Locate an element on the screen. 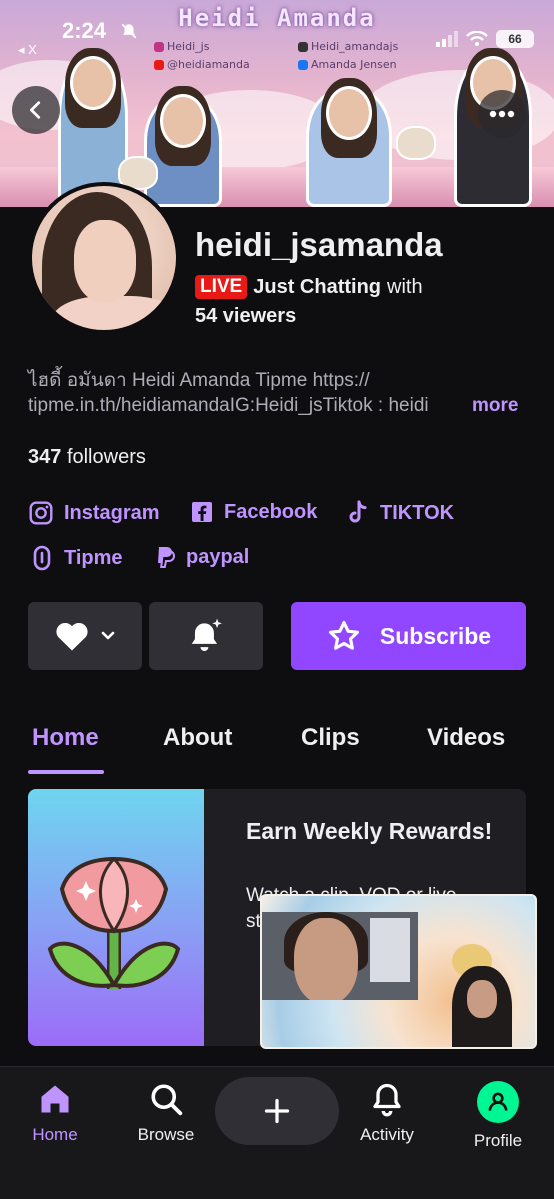  tab-home: Home is located at coordinates (65, 738).